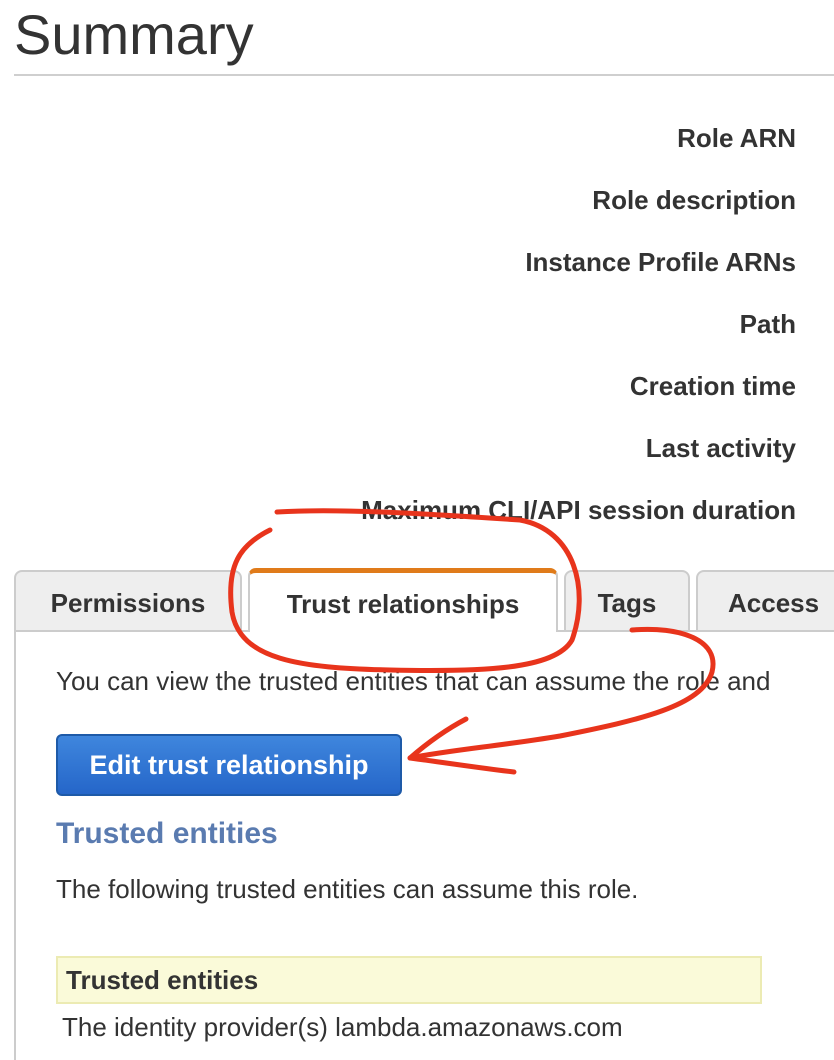 This screenshot has height=1060, width=834. What do you see at coordinates (128, 600) in the screenshot?
I see `tab-permissions: Permissions` at bounding box center [128, 600].